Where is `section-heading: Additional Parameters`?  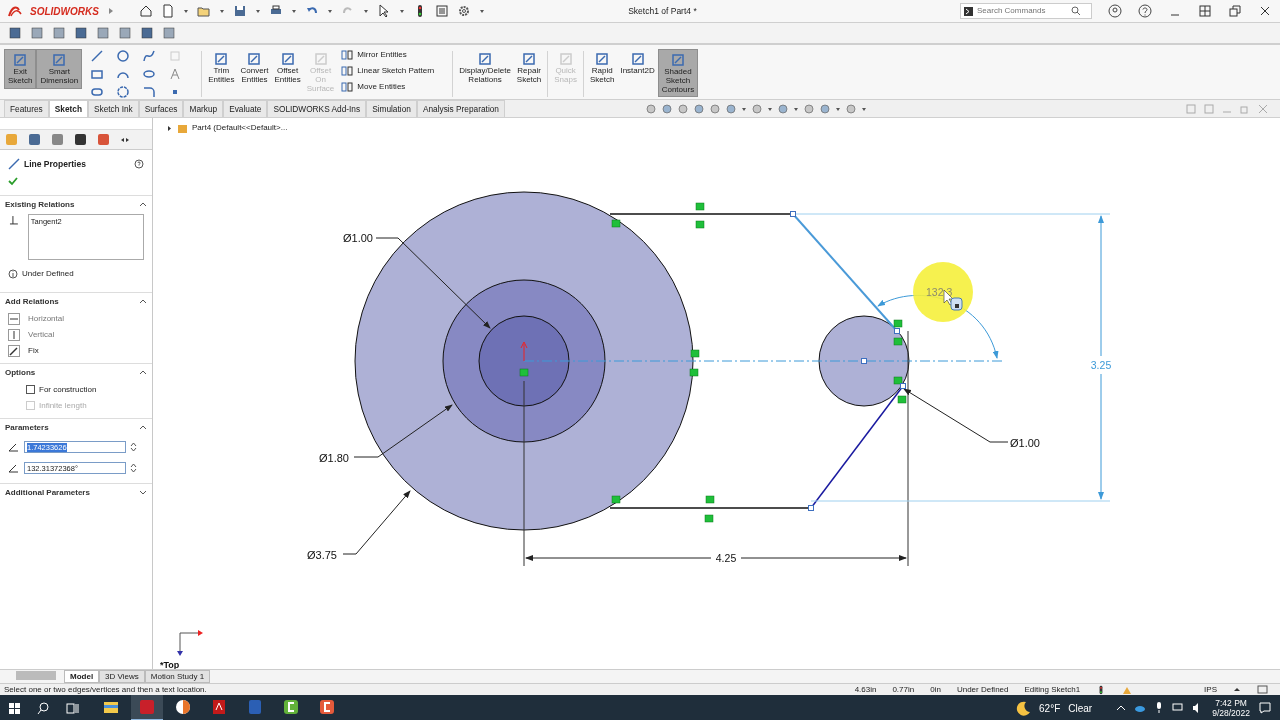 section-heading: Additional Parameters is located at coordinates (47, 492).